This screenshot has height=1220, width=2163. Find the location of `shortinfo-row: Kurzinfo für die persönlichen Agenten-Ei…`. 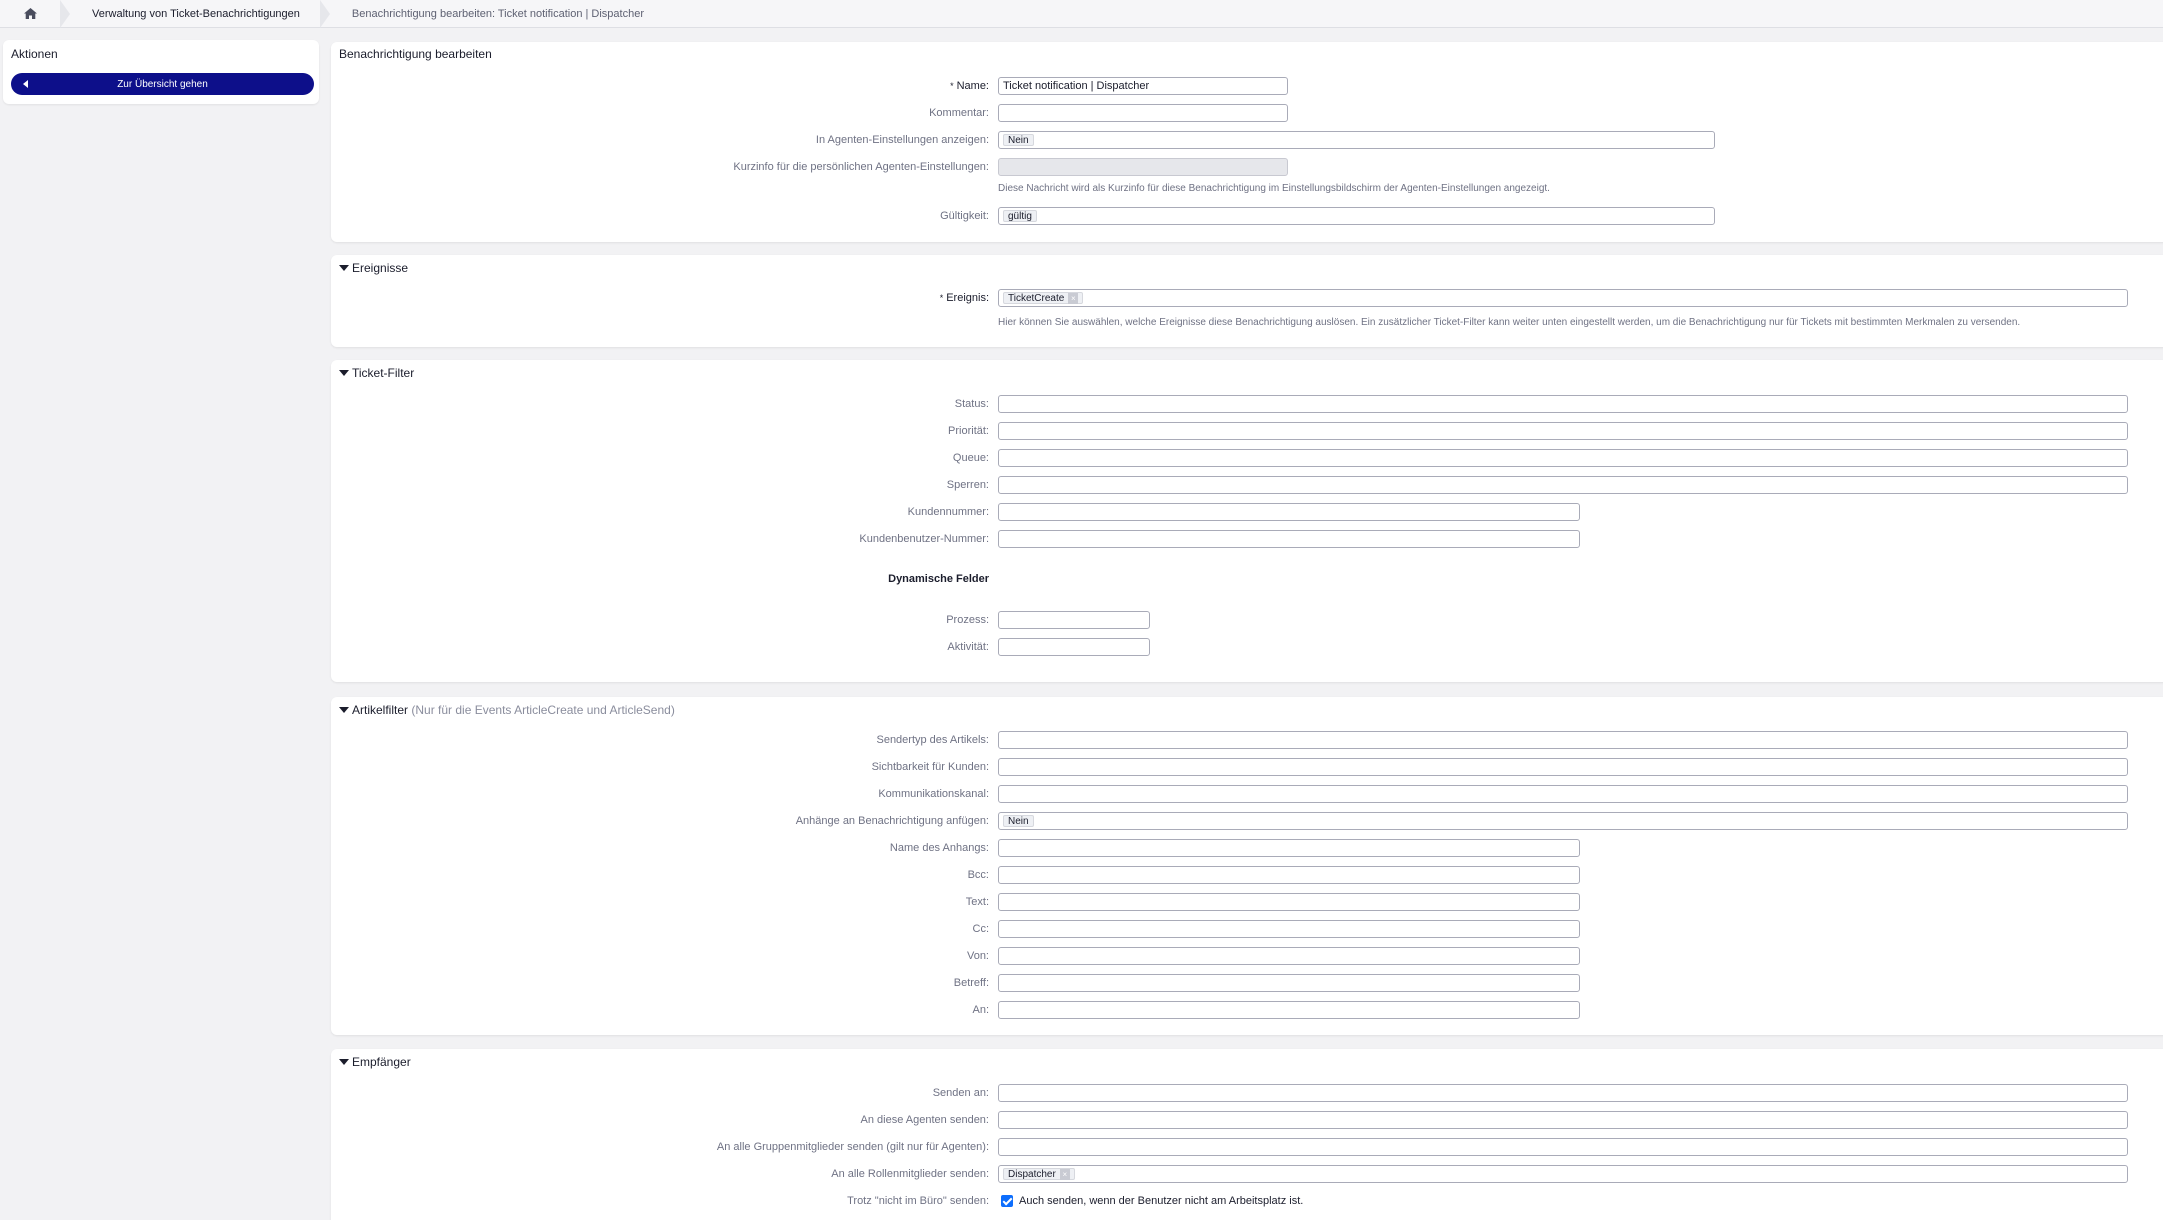

shortinfo-row: Kurzinfo für die persönlichen Agenten-Ei… is located at coordinates (1247, 167).